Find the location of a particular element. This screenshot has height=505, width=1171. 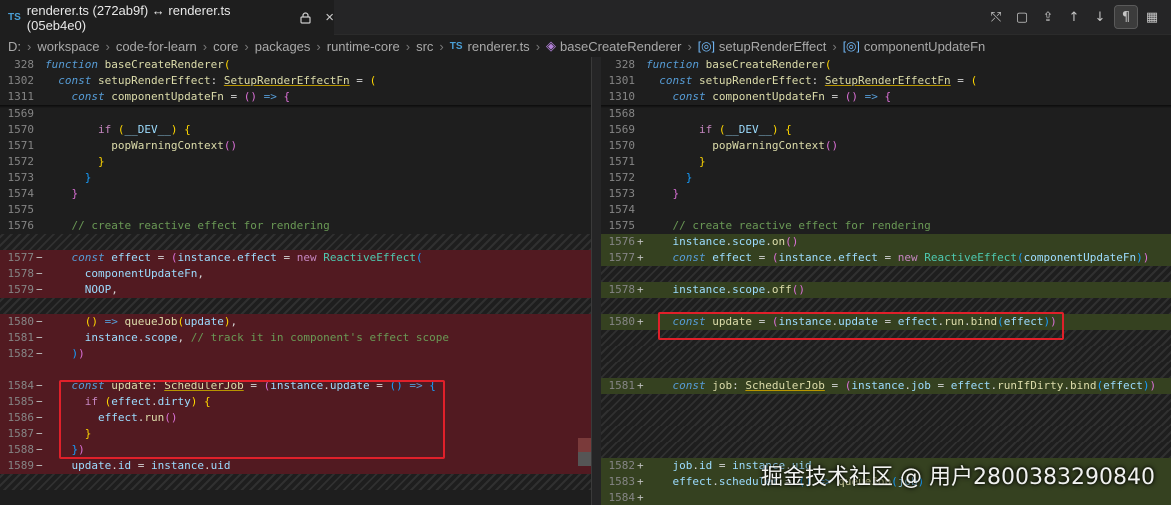

line-number: 1571 is located at coordinates (21, 145).